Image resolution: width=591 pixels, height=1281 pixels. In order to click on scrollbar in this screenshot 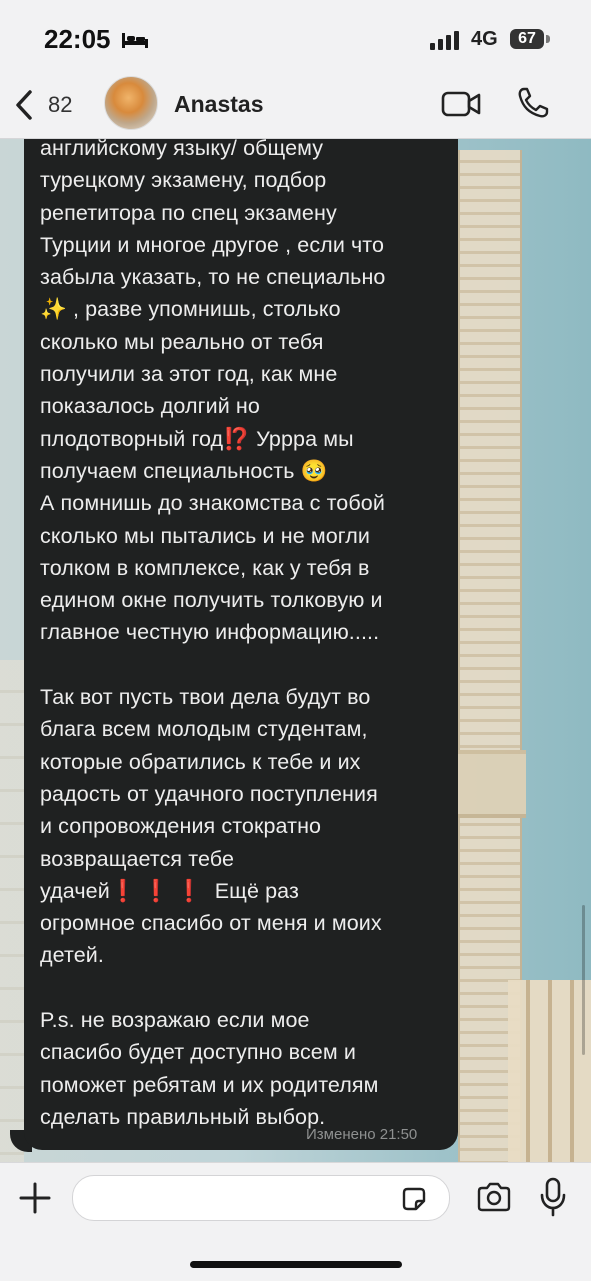, I will do `click(583, 980)`.